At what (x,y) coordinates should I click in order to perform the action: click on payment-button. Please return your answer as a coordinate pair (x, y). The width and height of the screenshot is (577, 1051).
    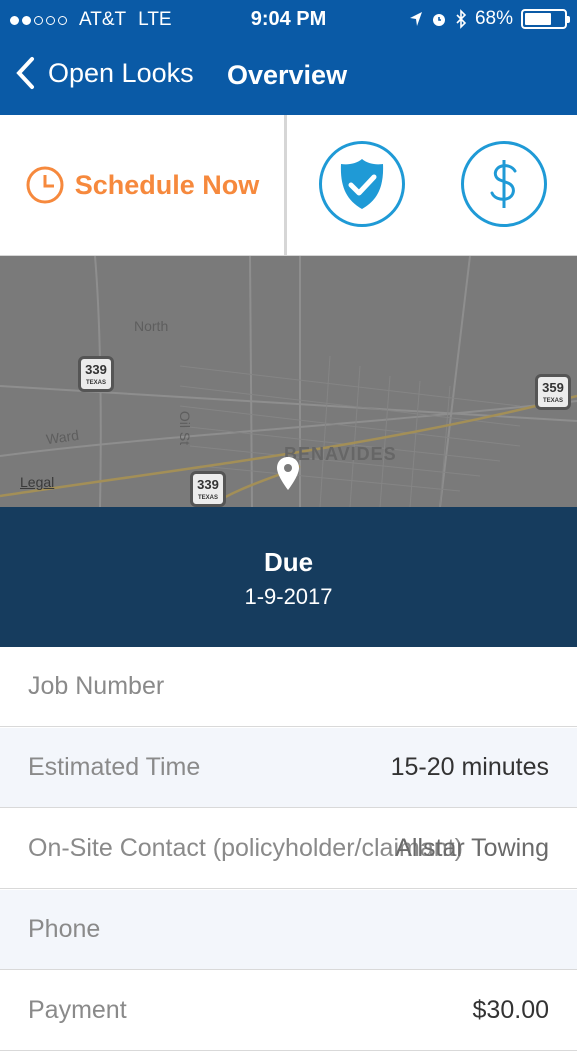
    Looking at the image, I should click on (504, 184).